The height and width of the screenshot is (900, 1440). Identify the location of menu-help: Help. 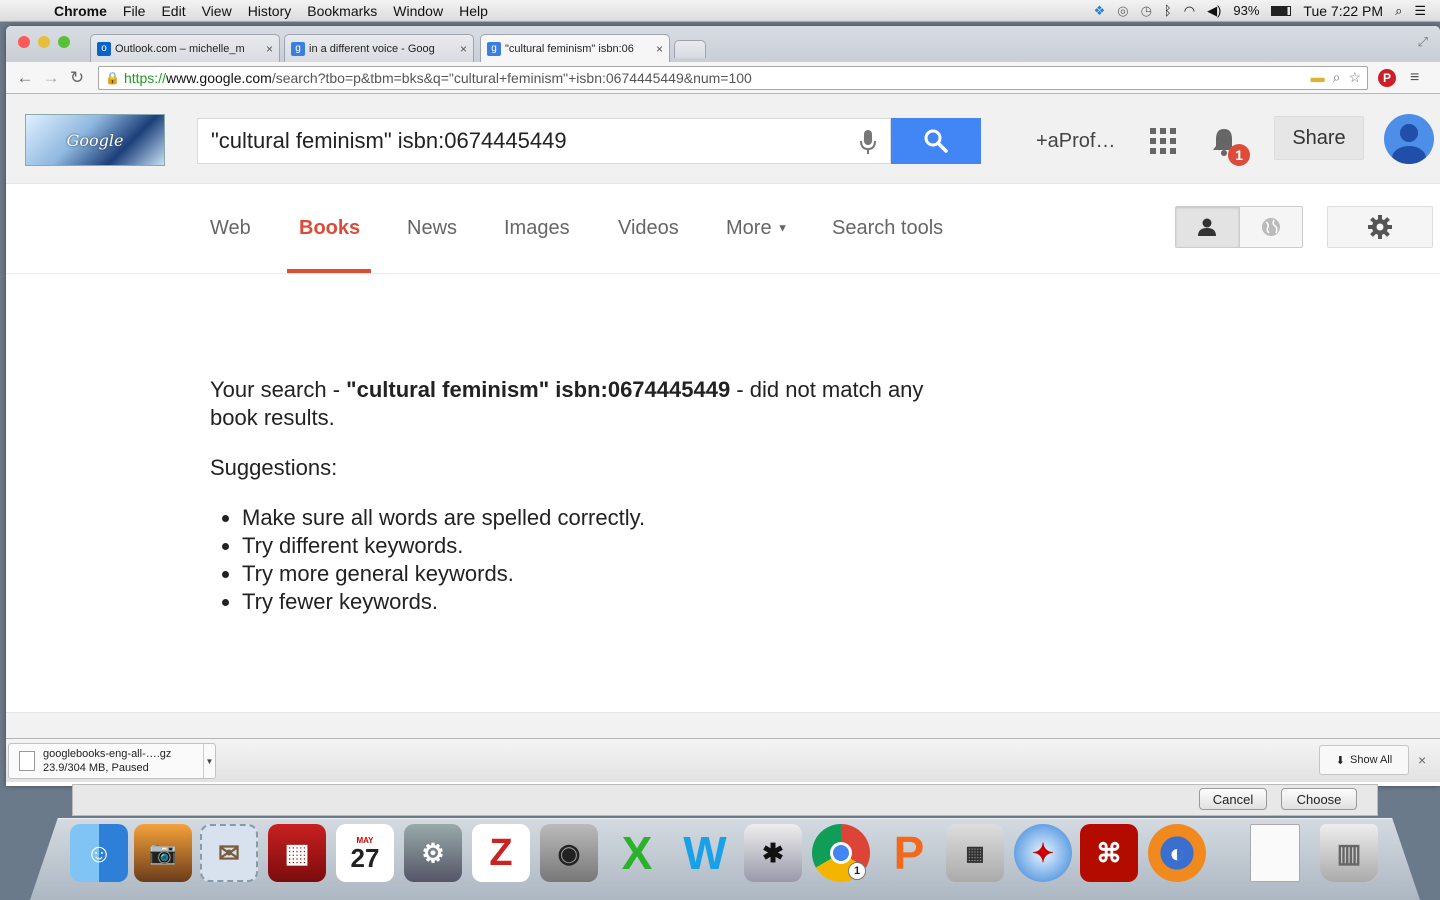
(473, 11).